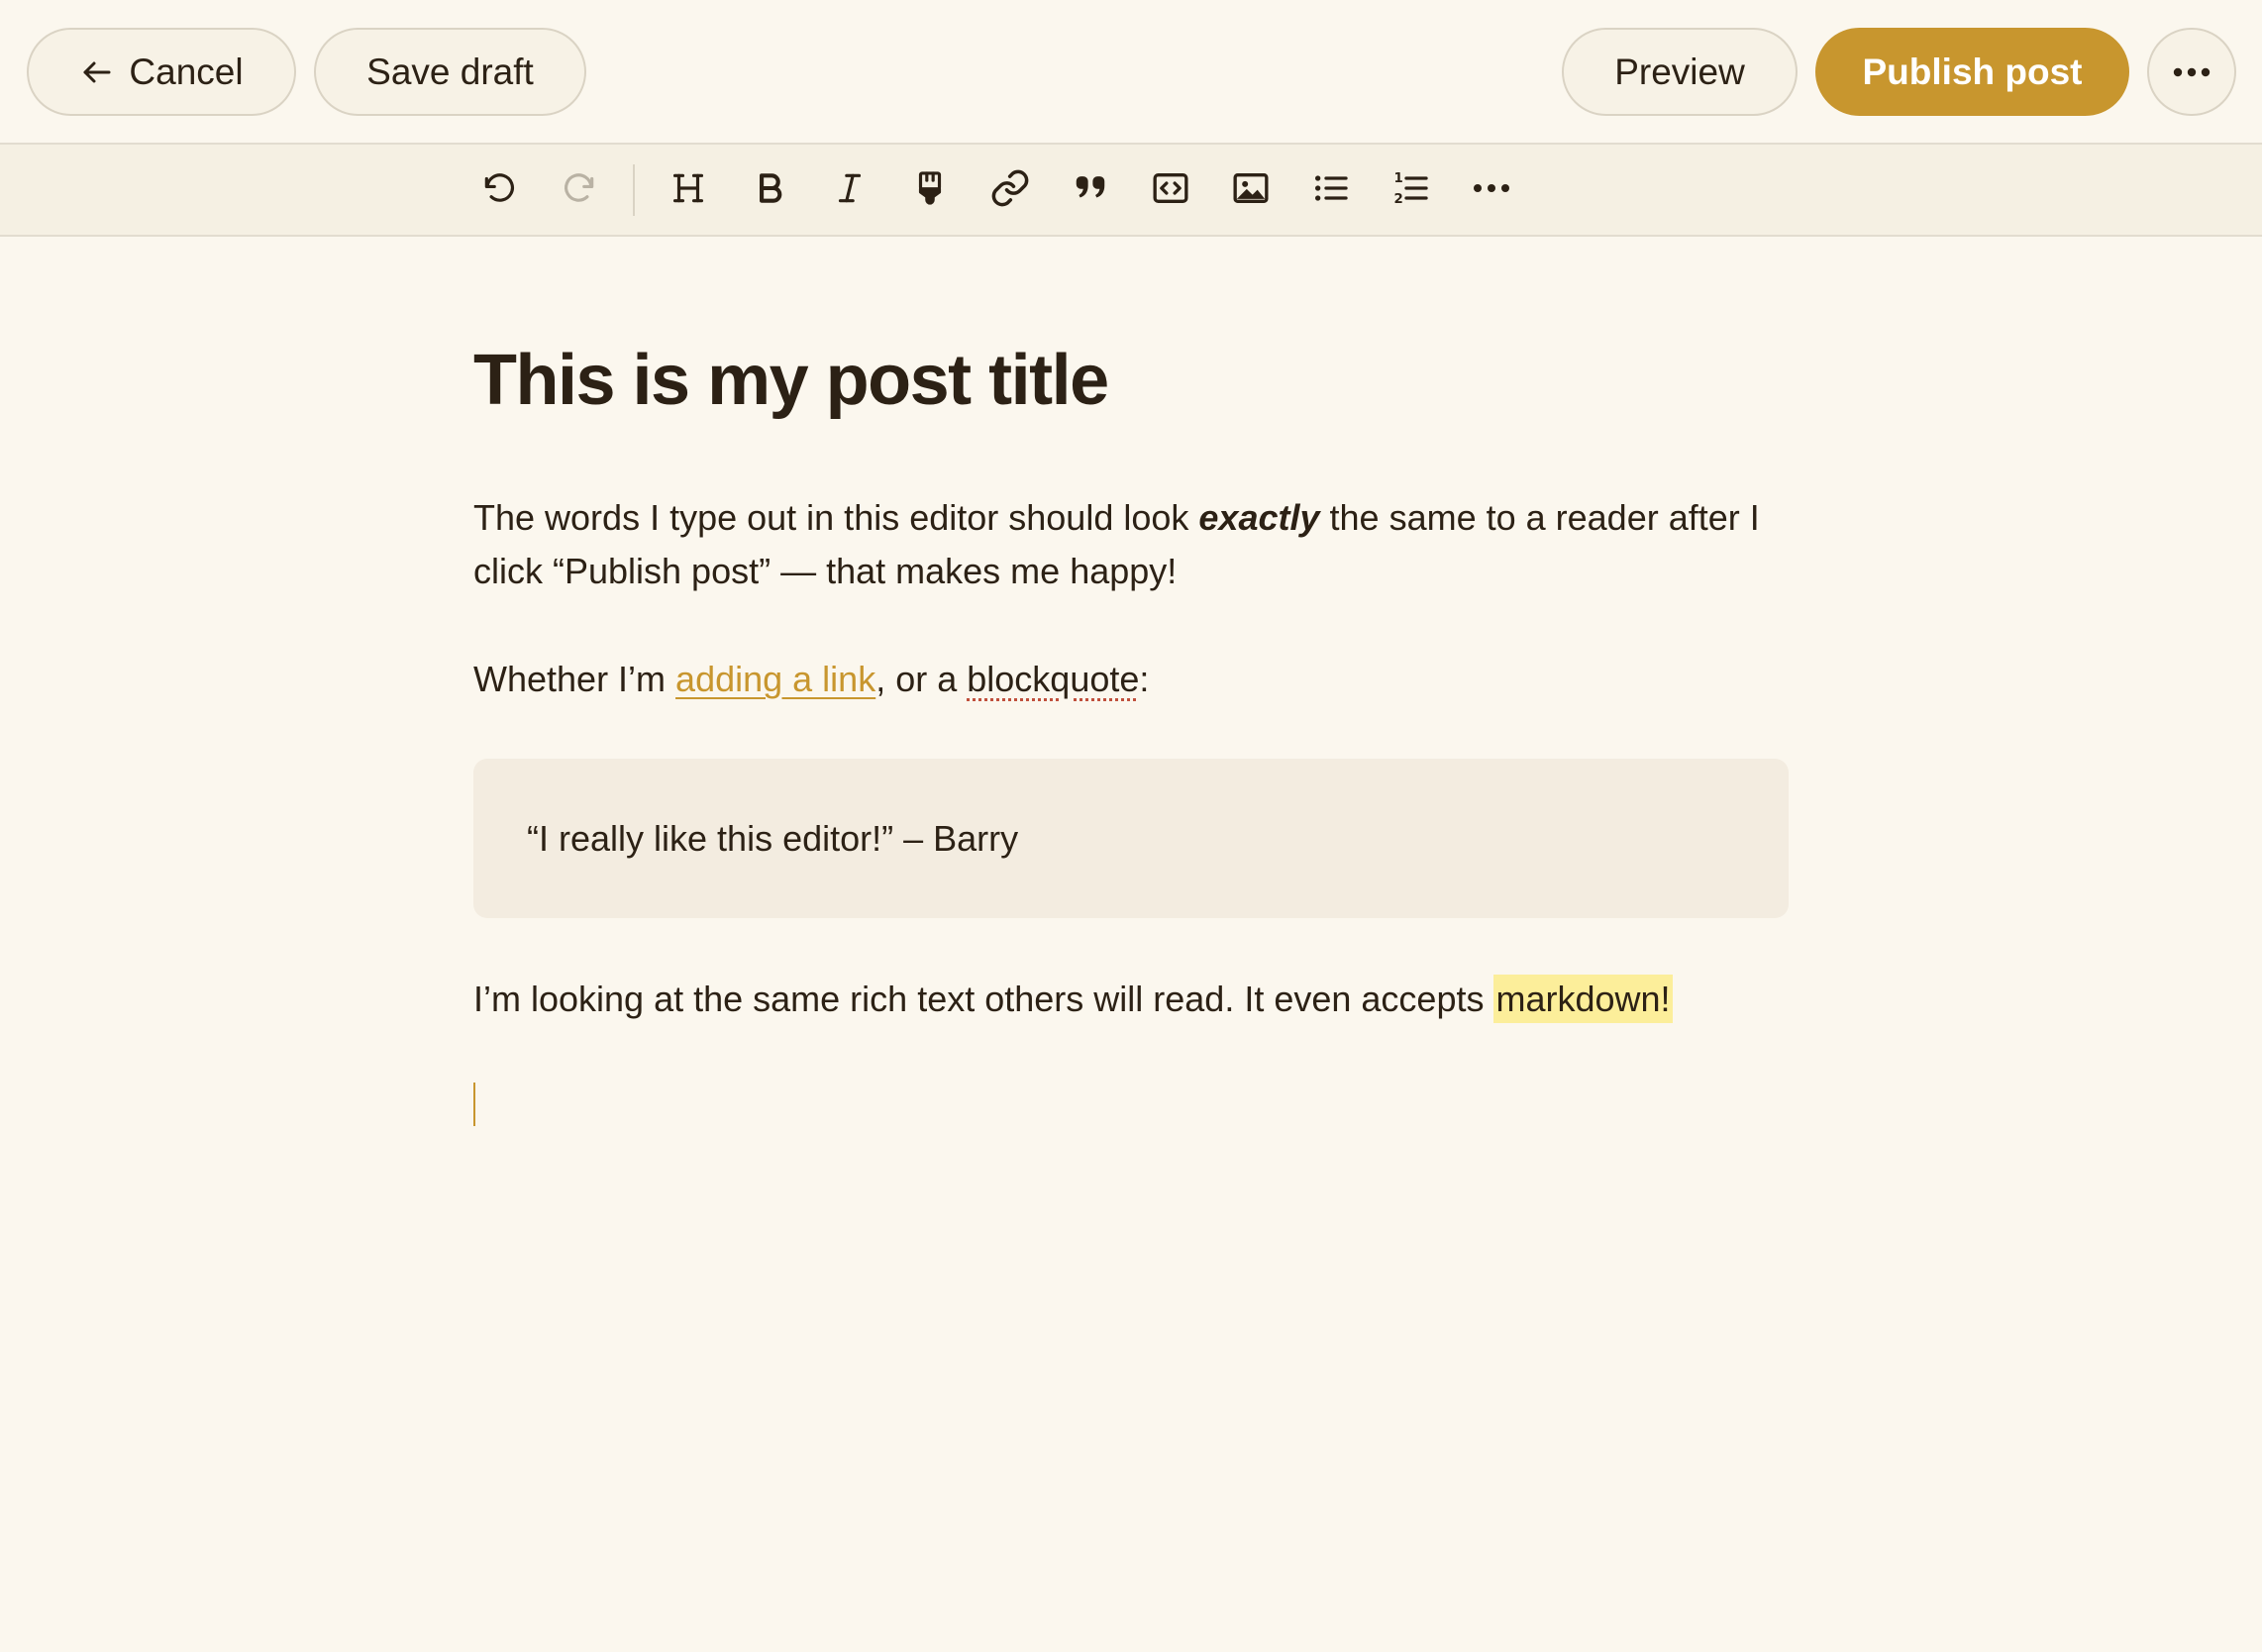  Describe the element at coordinates (921, 679) in the screenshot. I see `paragraph-2-middle: , or a` at that location.